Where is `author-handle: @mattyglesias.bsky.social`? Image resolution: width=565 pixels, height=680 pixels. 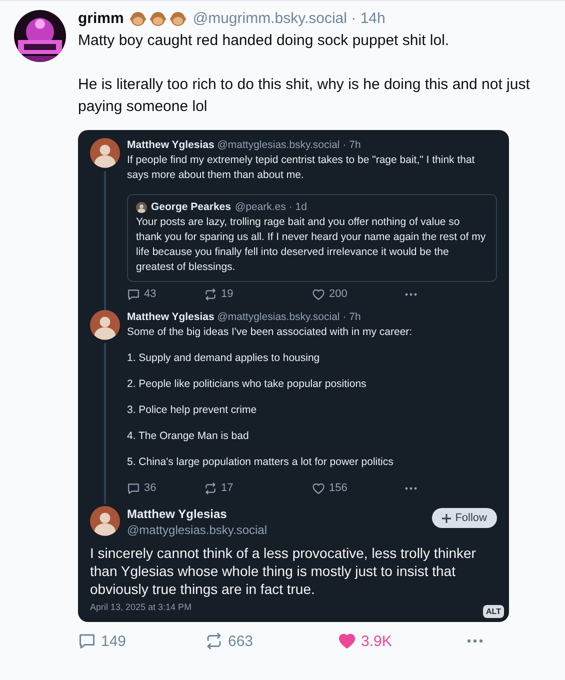
author-handle: @mattyglesias.bsky.social is located at coordinates (197, 530).